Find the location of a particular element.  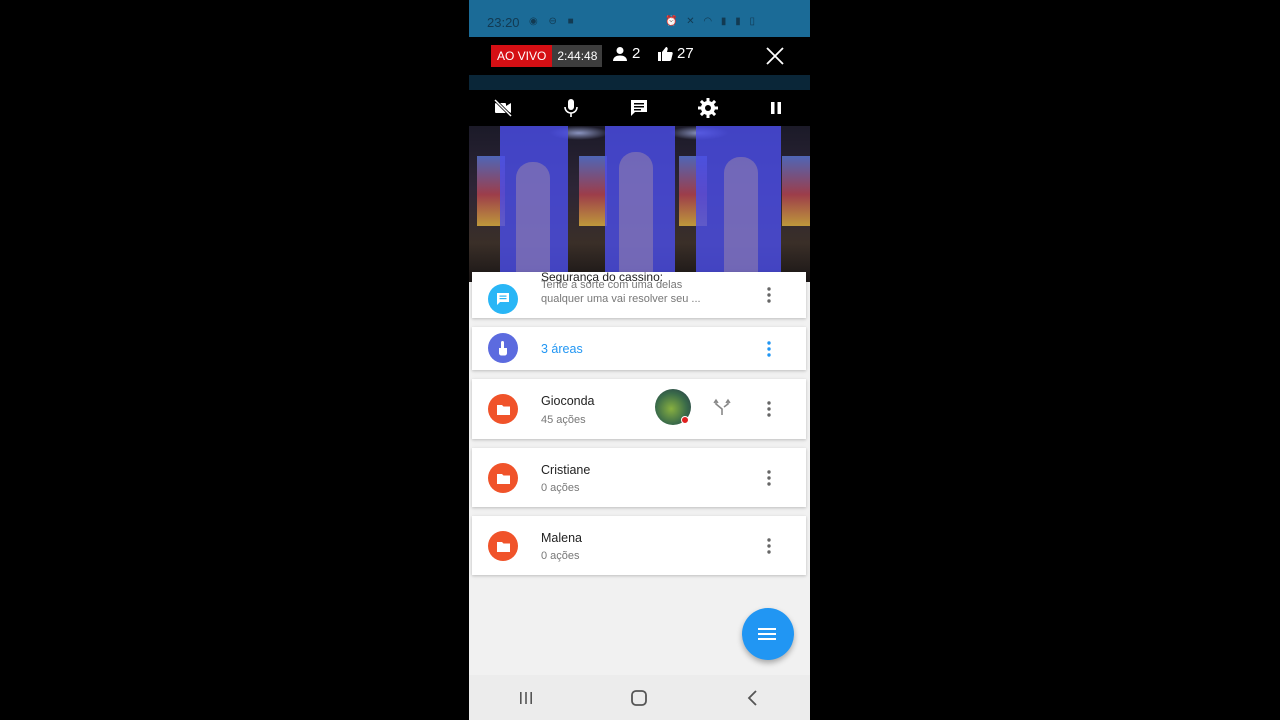

live-bar: AO VIVO 2:44:48 2 27 is located at coordinates (639, 56).